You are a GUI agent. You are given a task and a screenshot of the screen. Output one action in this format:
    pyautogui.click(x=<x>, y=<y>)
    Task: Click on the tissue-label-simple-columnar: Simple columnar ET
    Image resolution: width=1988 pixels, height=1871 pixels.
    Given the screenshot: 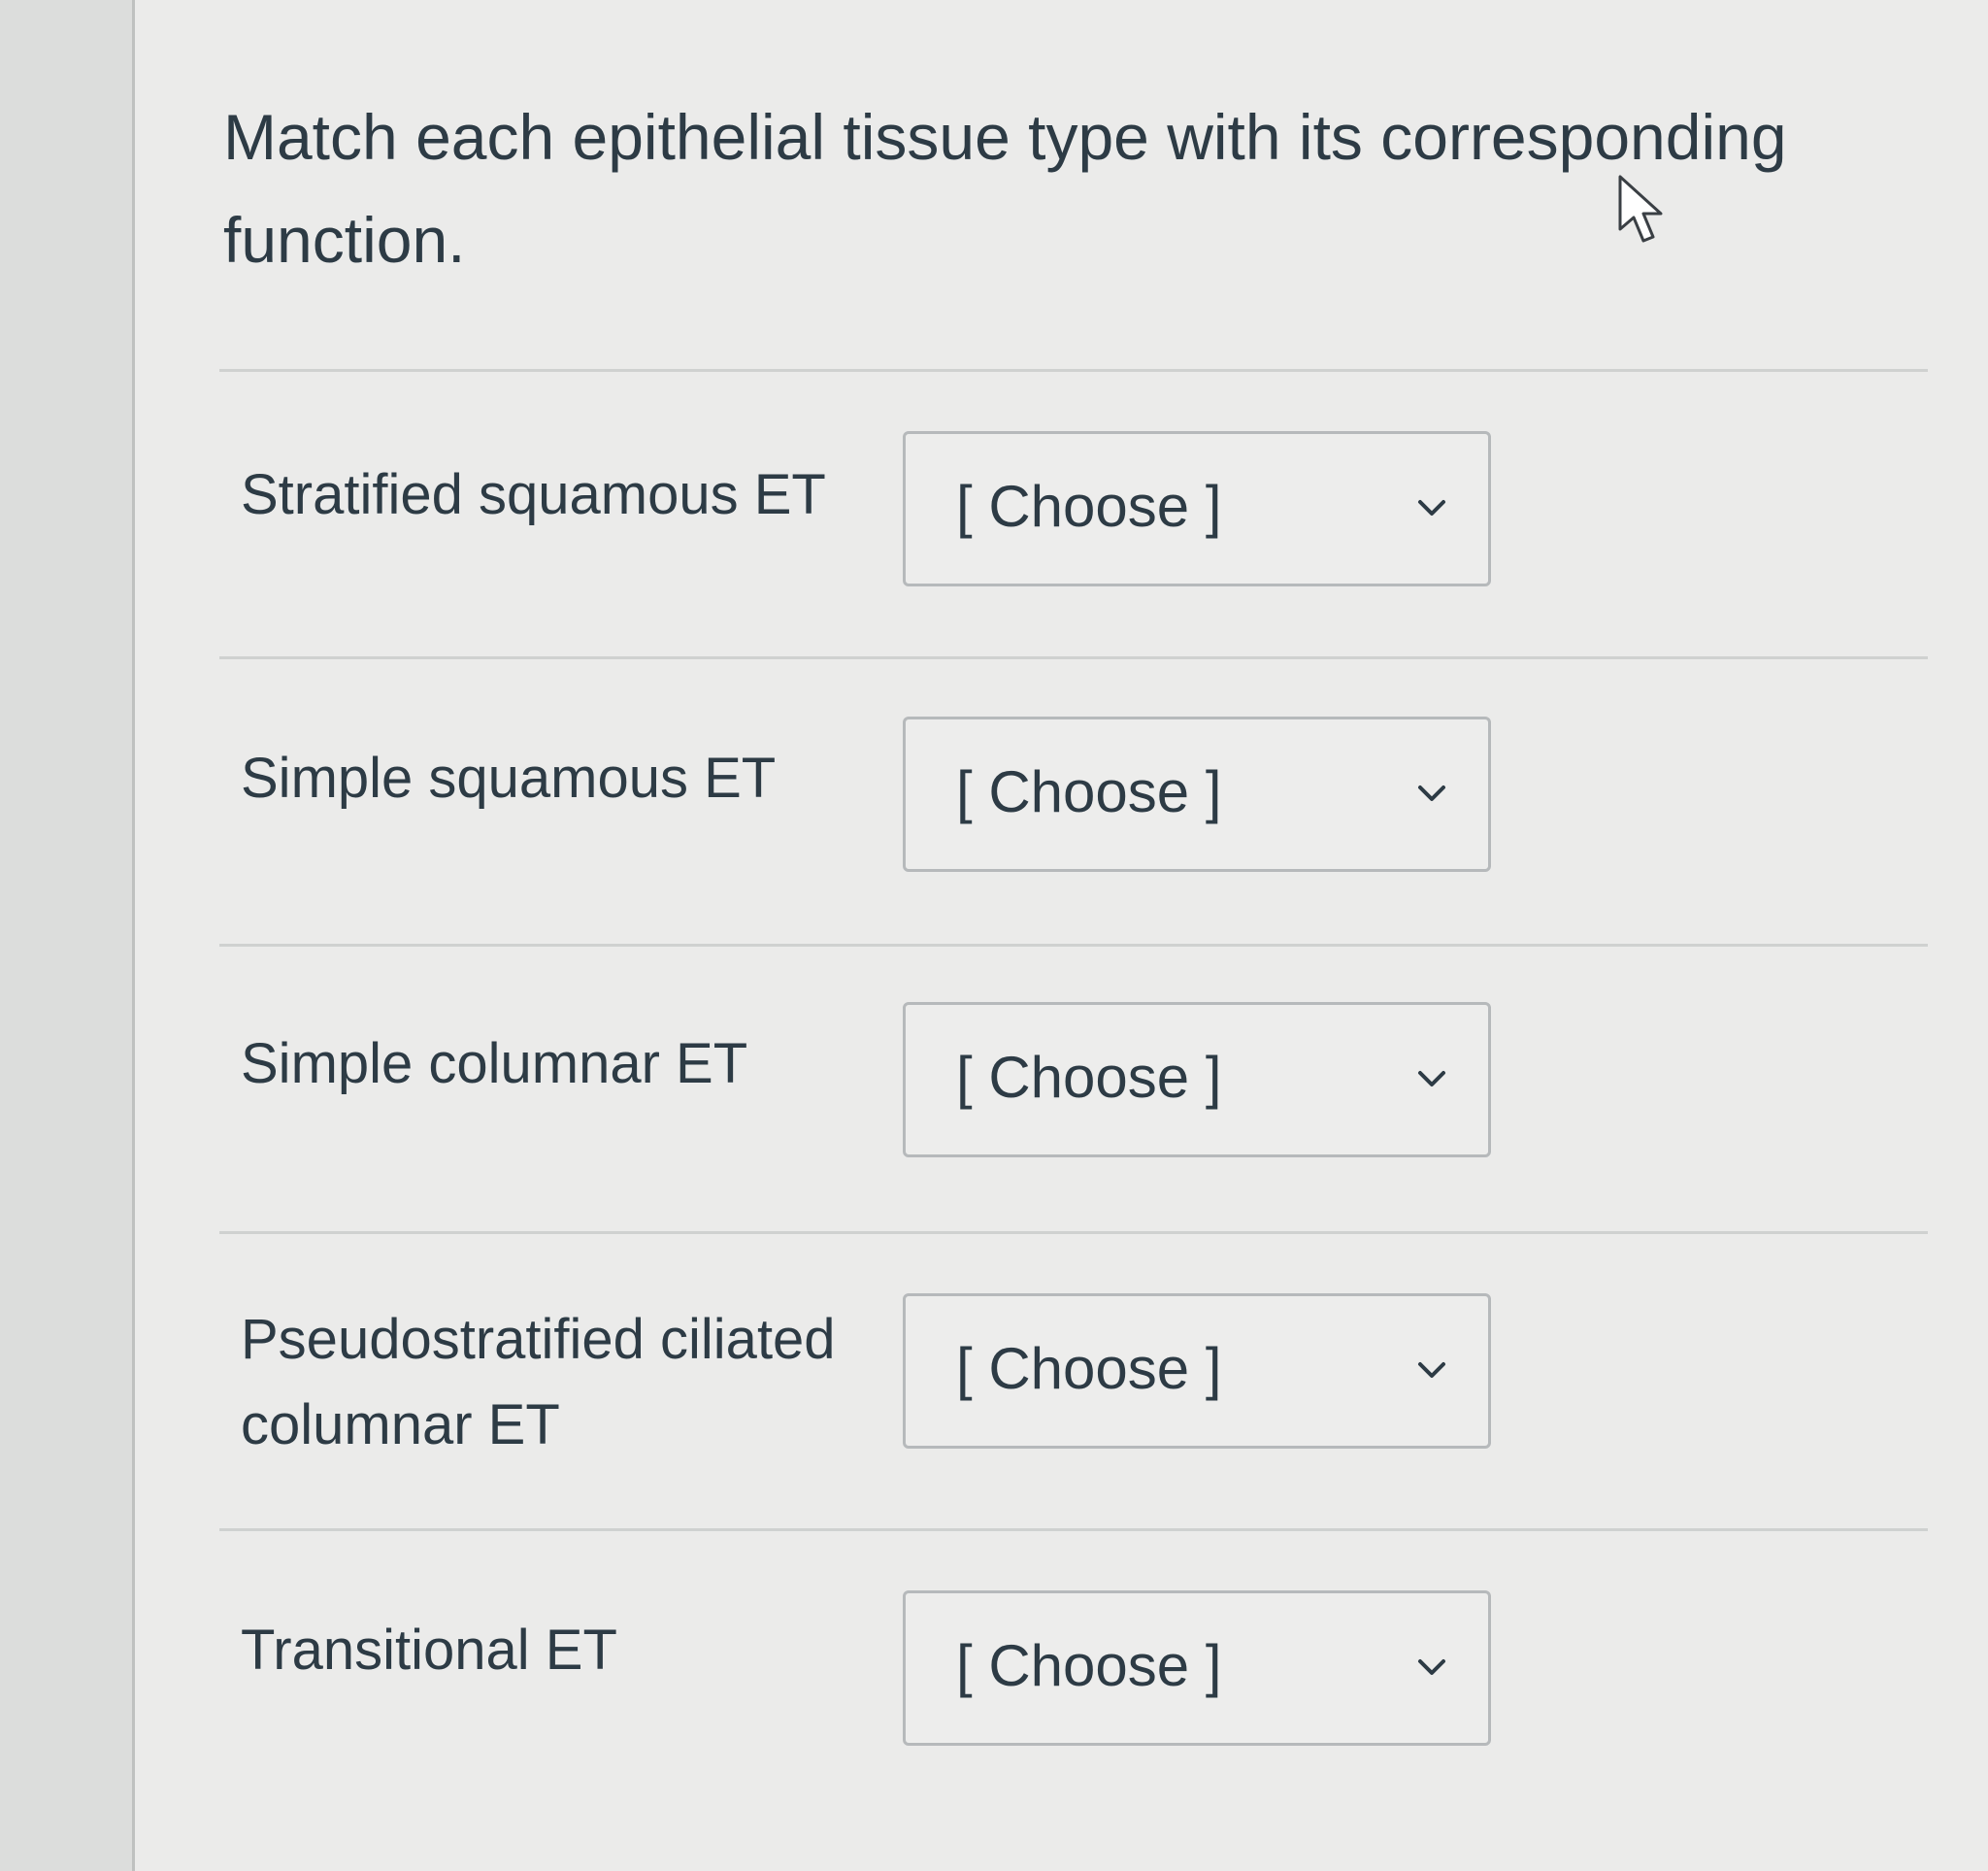 What is the action you would take?
    pyautogui.click(x=495, y=1064)
    